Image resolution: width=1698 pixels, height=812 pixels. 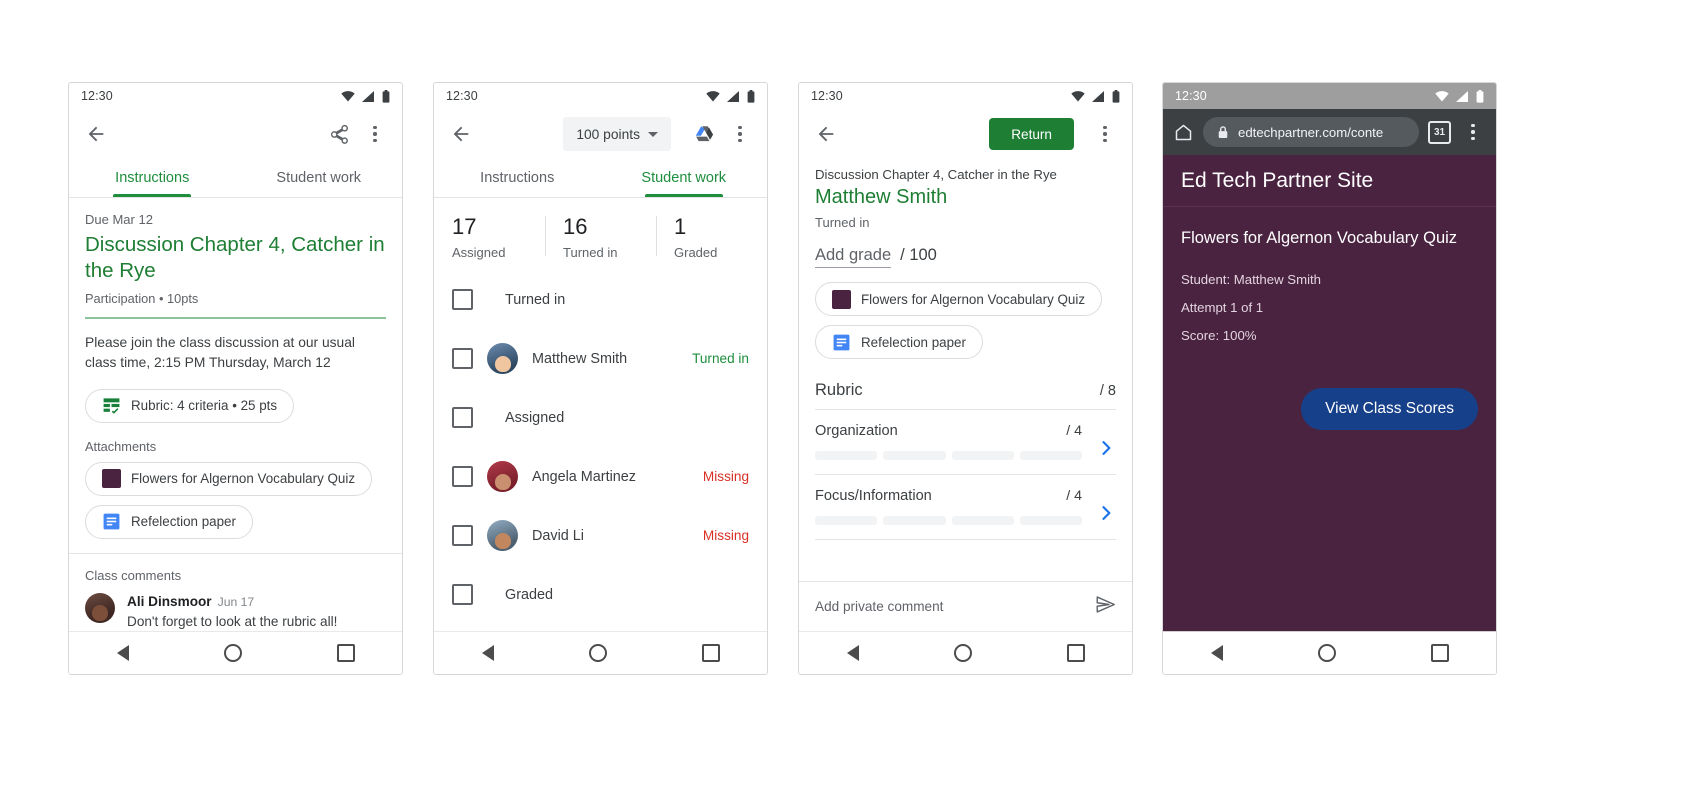 What do you see at coordinates (711, 237) in the screenshot?
I see `stat-graded: 1 Graded` at bounding box center [711, 237].